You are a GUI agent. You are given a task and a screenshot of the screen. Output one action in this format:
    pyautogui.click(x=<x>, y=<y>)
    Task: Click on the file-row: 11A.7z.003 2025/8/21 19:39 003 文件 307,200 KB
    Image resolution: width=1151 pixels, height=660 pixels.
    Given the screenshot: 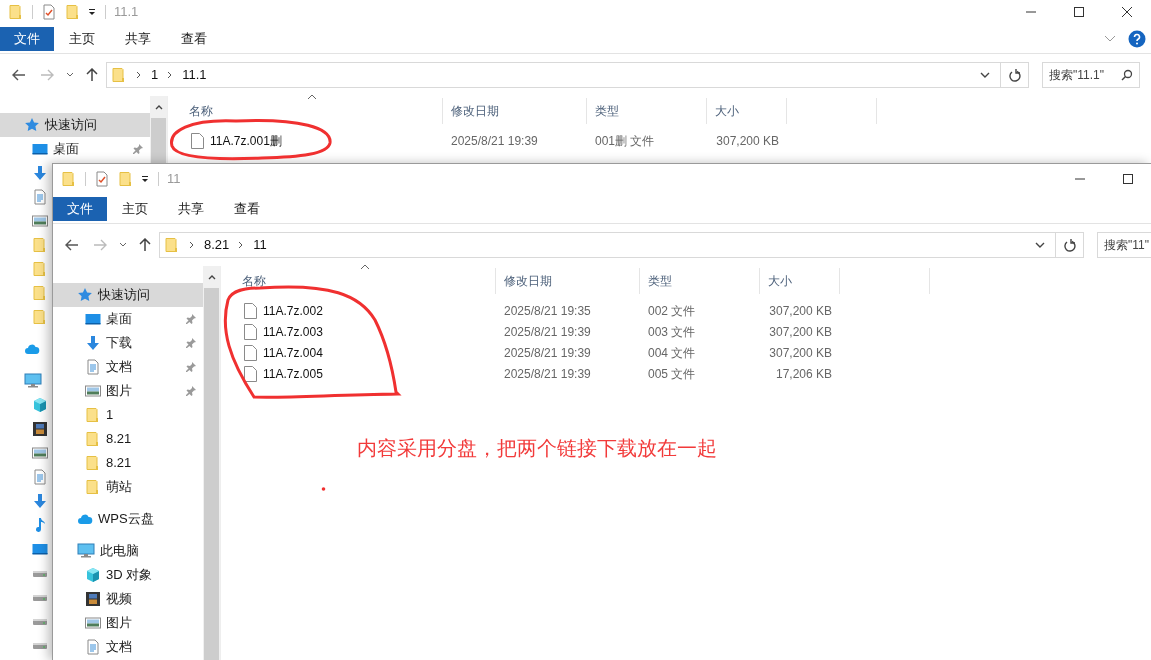 What is the action you would take?
    pyautogui.click(x=690, y=331)
    